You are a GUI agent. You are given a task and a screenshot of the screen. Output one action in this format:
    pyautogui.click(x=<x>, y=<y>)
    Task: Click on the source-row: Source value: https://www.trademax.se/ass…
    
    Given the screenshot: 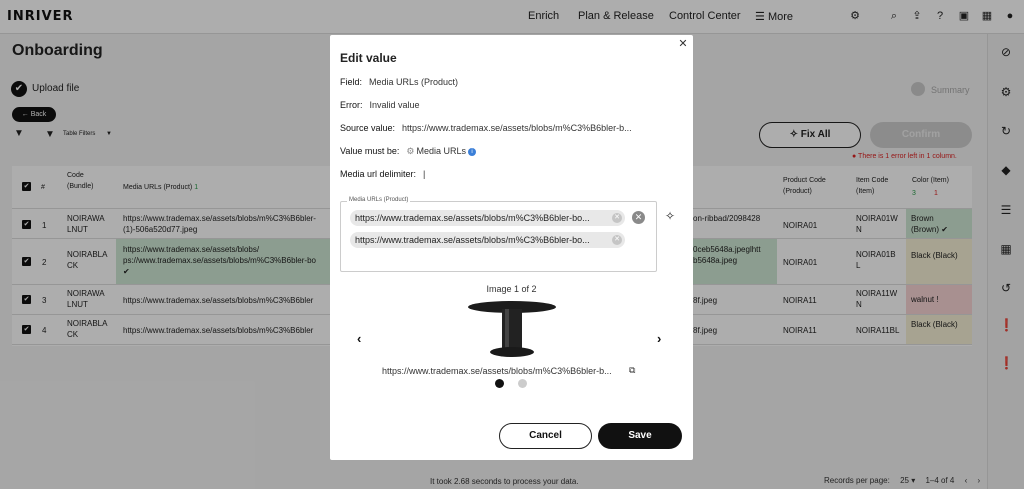 What is the action you would take?
    pyautogui.click(x=486, y=128)
    